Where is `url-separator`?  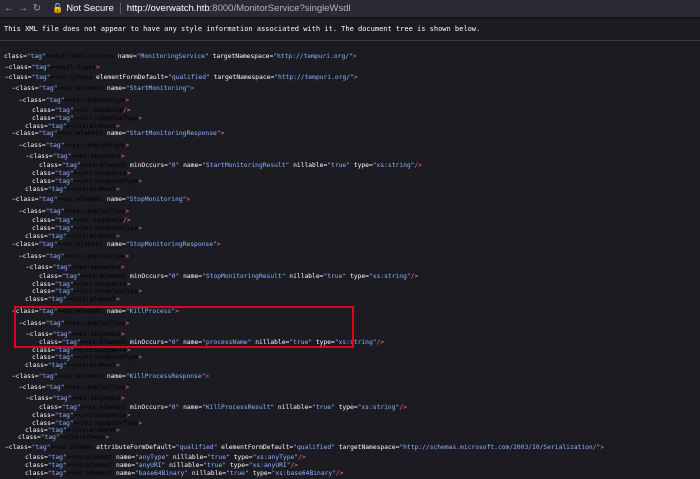 url-separator is located at coordinates (120, 8).